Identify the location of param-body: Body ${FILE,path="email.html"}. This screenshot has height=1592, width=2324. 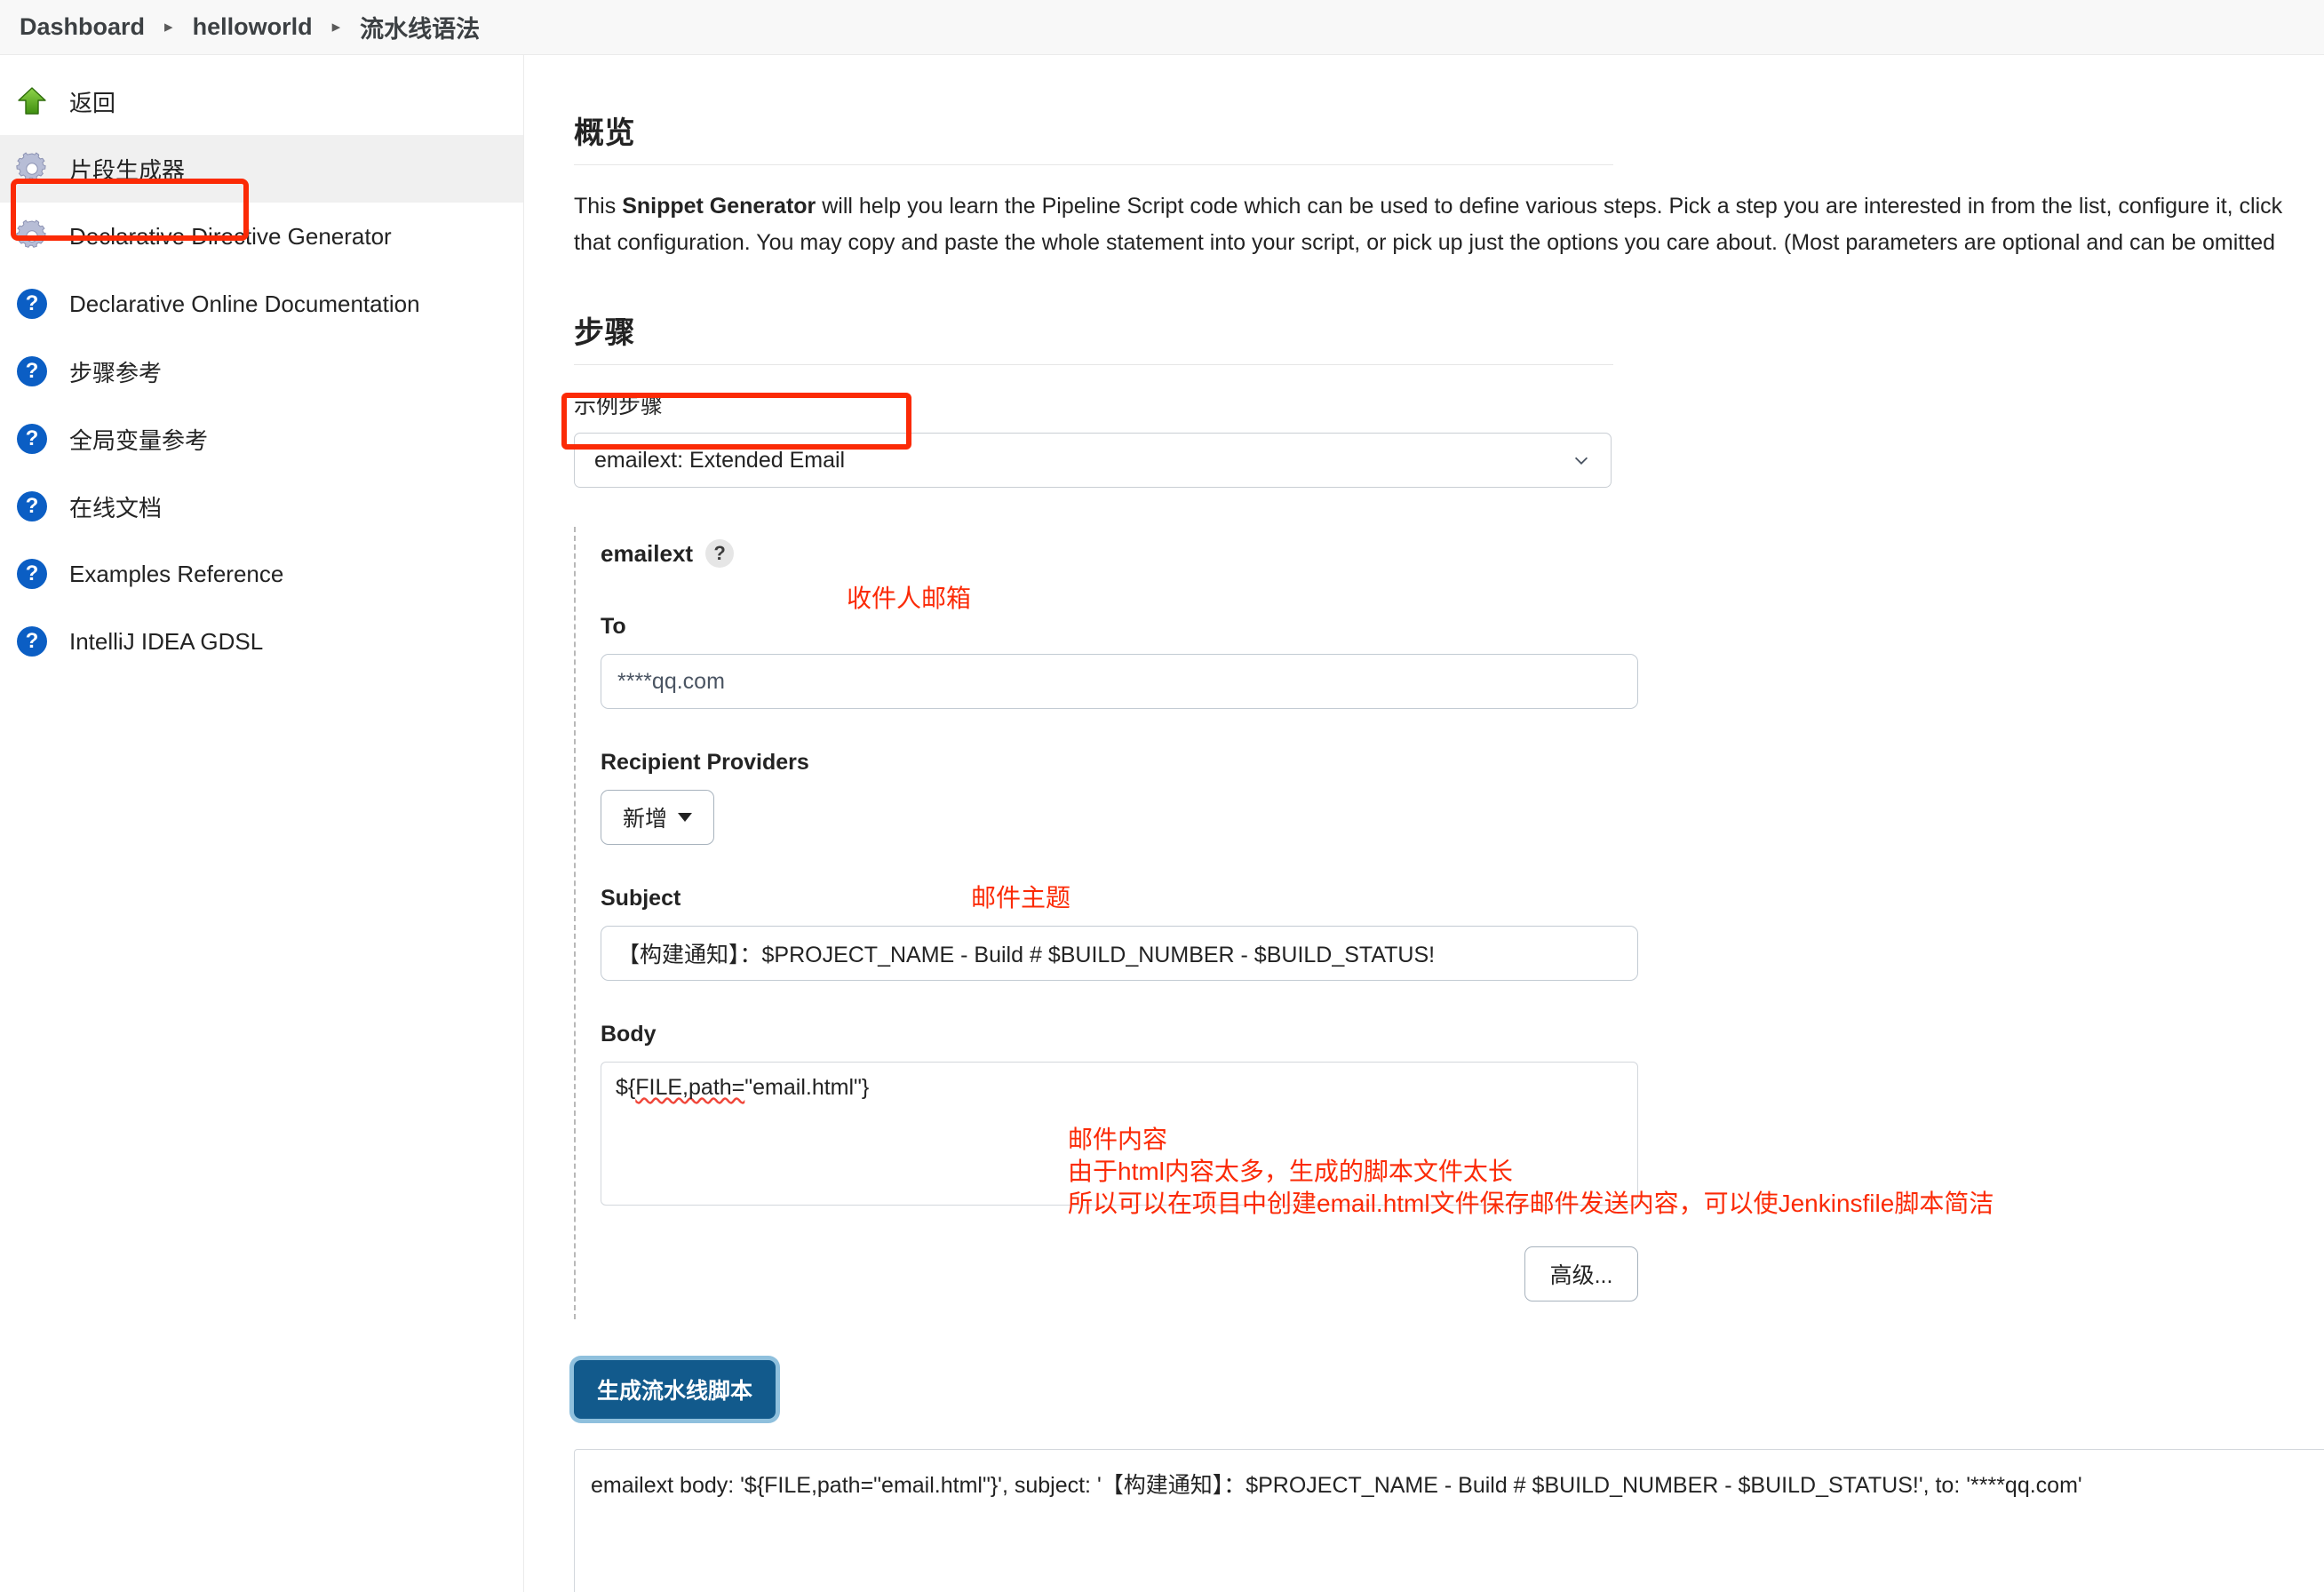
(1119, 1114).